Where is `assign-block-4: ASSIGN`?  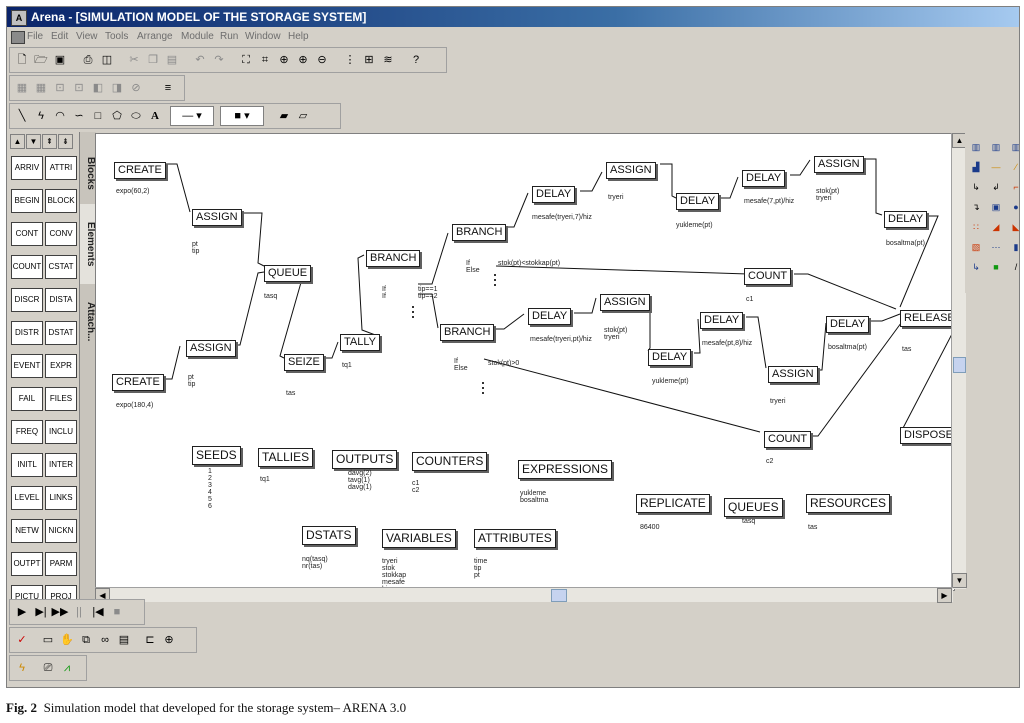
assign-block-4: ASSIGN is located at coordinates (839, 164).